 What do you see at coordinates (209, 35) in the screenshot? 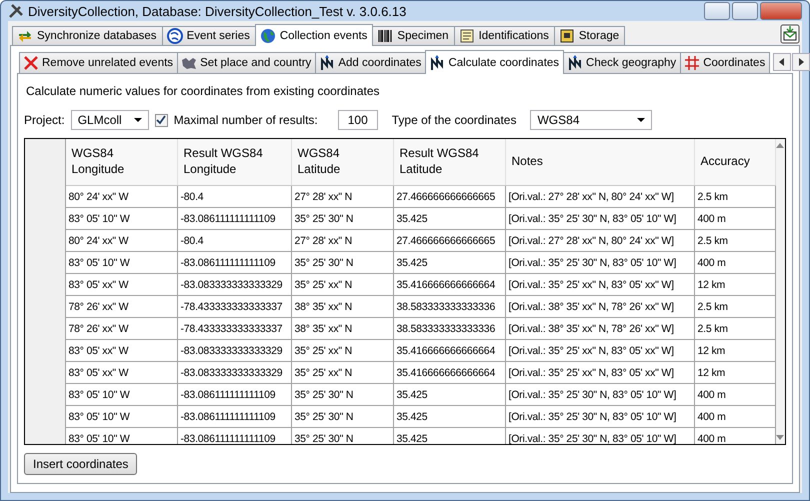
I see `tab: Event series` at bounding box center [209, 35].